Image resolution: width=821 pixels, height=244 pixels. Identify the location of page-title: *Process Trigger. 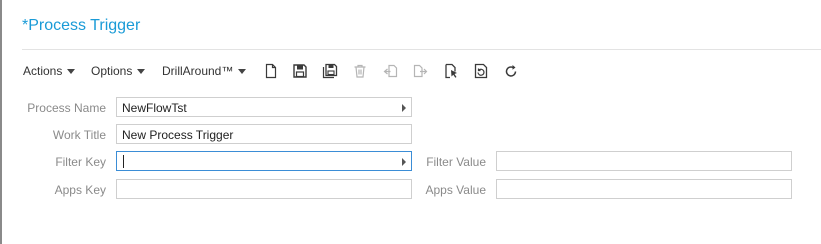
(81, 25).